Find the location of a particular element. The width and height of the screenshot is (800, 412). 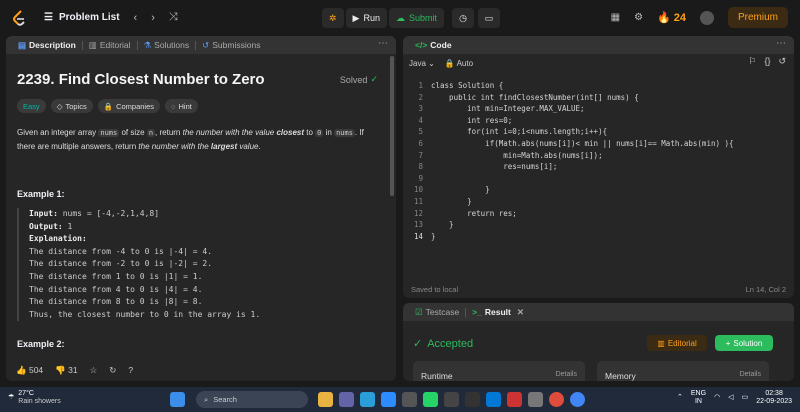

like-button: 👍 504 is located at coordinates (29, 370).